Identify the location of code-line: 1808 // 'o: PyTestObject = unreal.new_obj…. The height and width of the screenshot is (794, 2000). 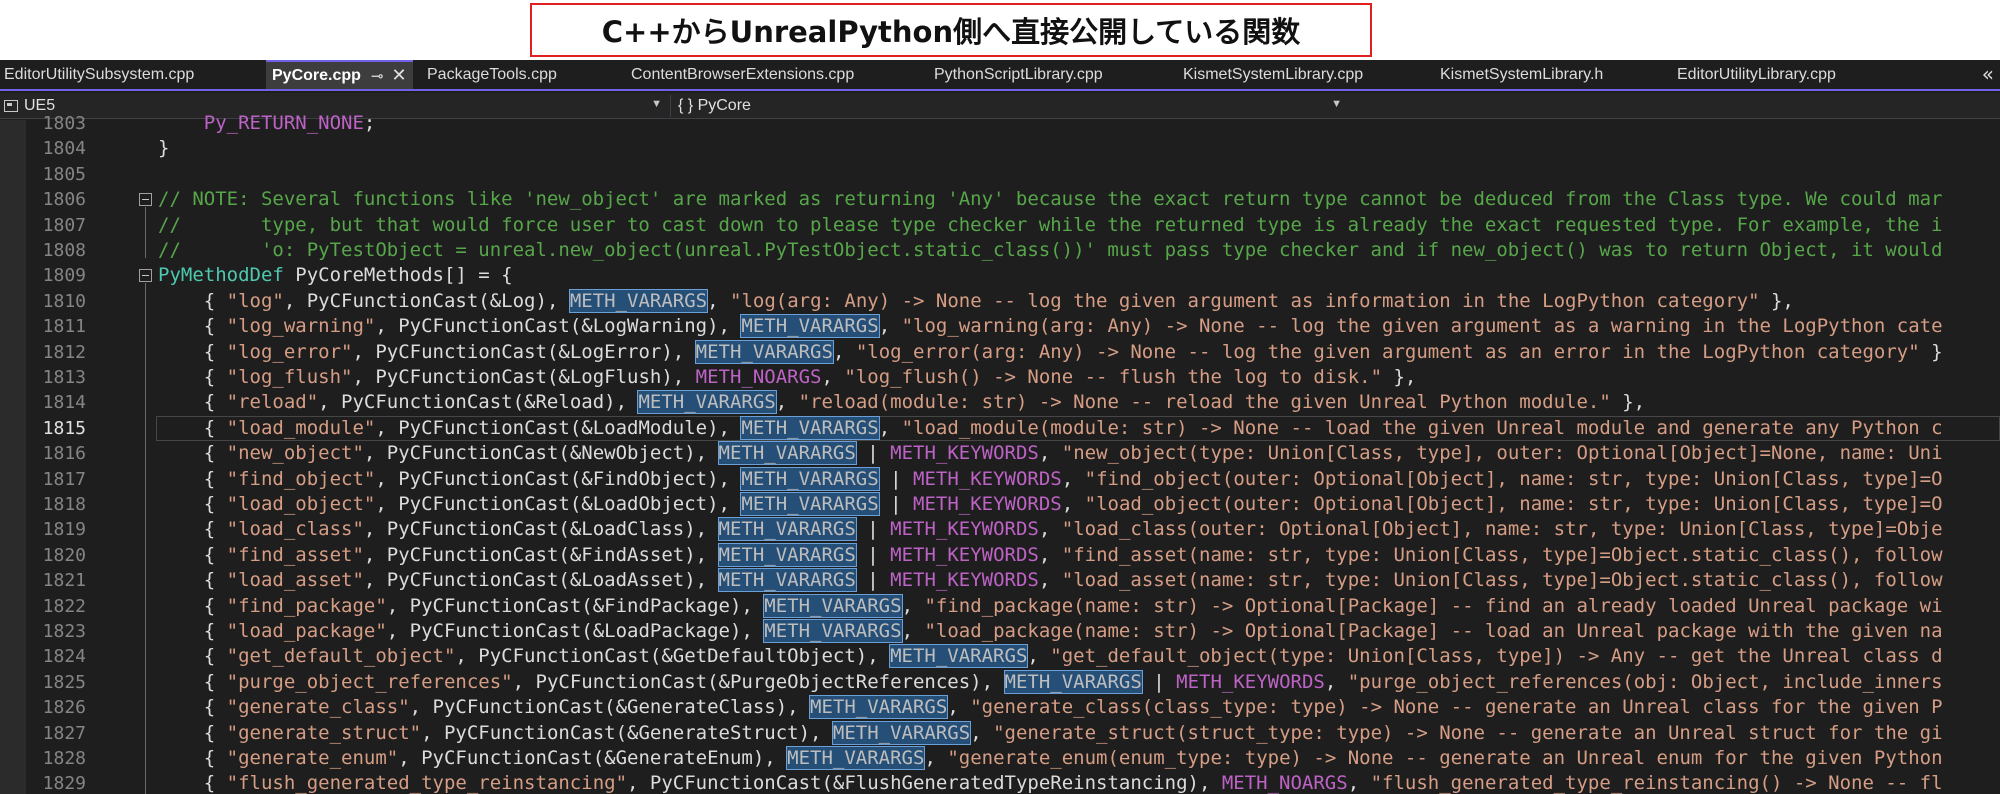
(1000, 250).